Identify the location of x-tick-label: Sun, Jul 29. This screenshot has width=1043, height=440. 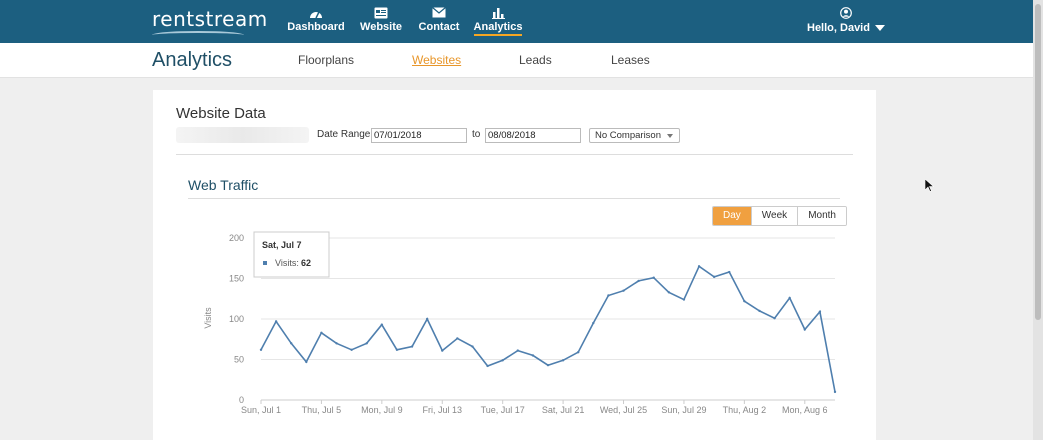
(683, 410).